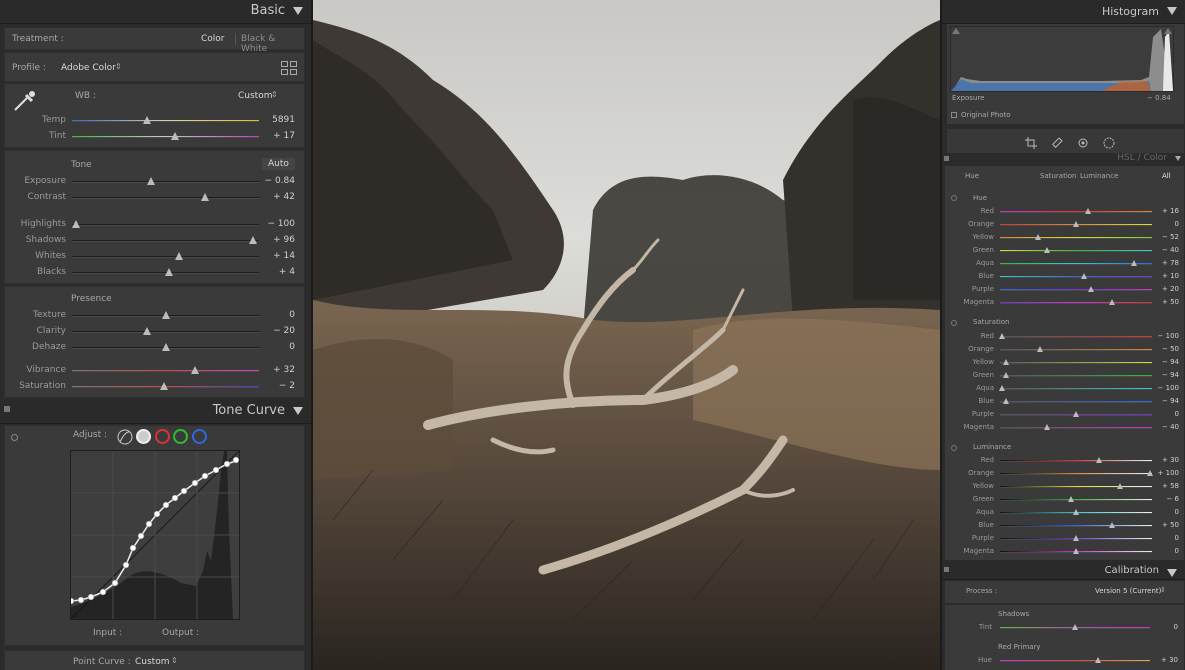 The image size is (1185, 670). What do you see at coordinates (1097, 660) in the screenshot?
I see `calibration-hue-thumb` at bounding box center [1097, 660].